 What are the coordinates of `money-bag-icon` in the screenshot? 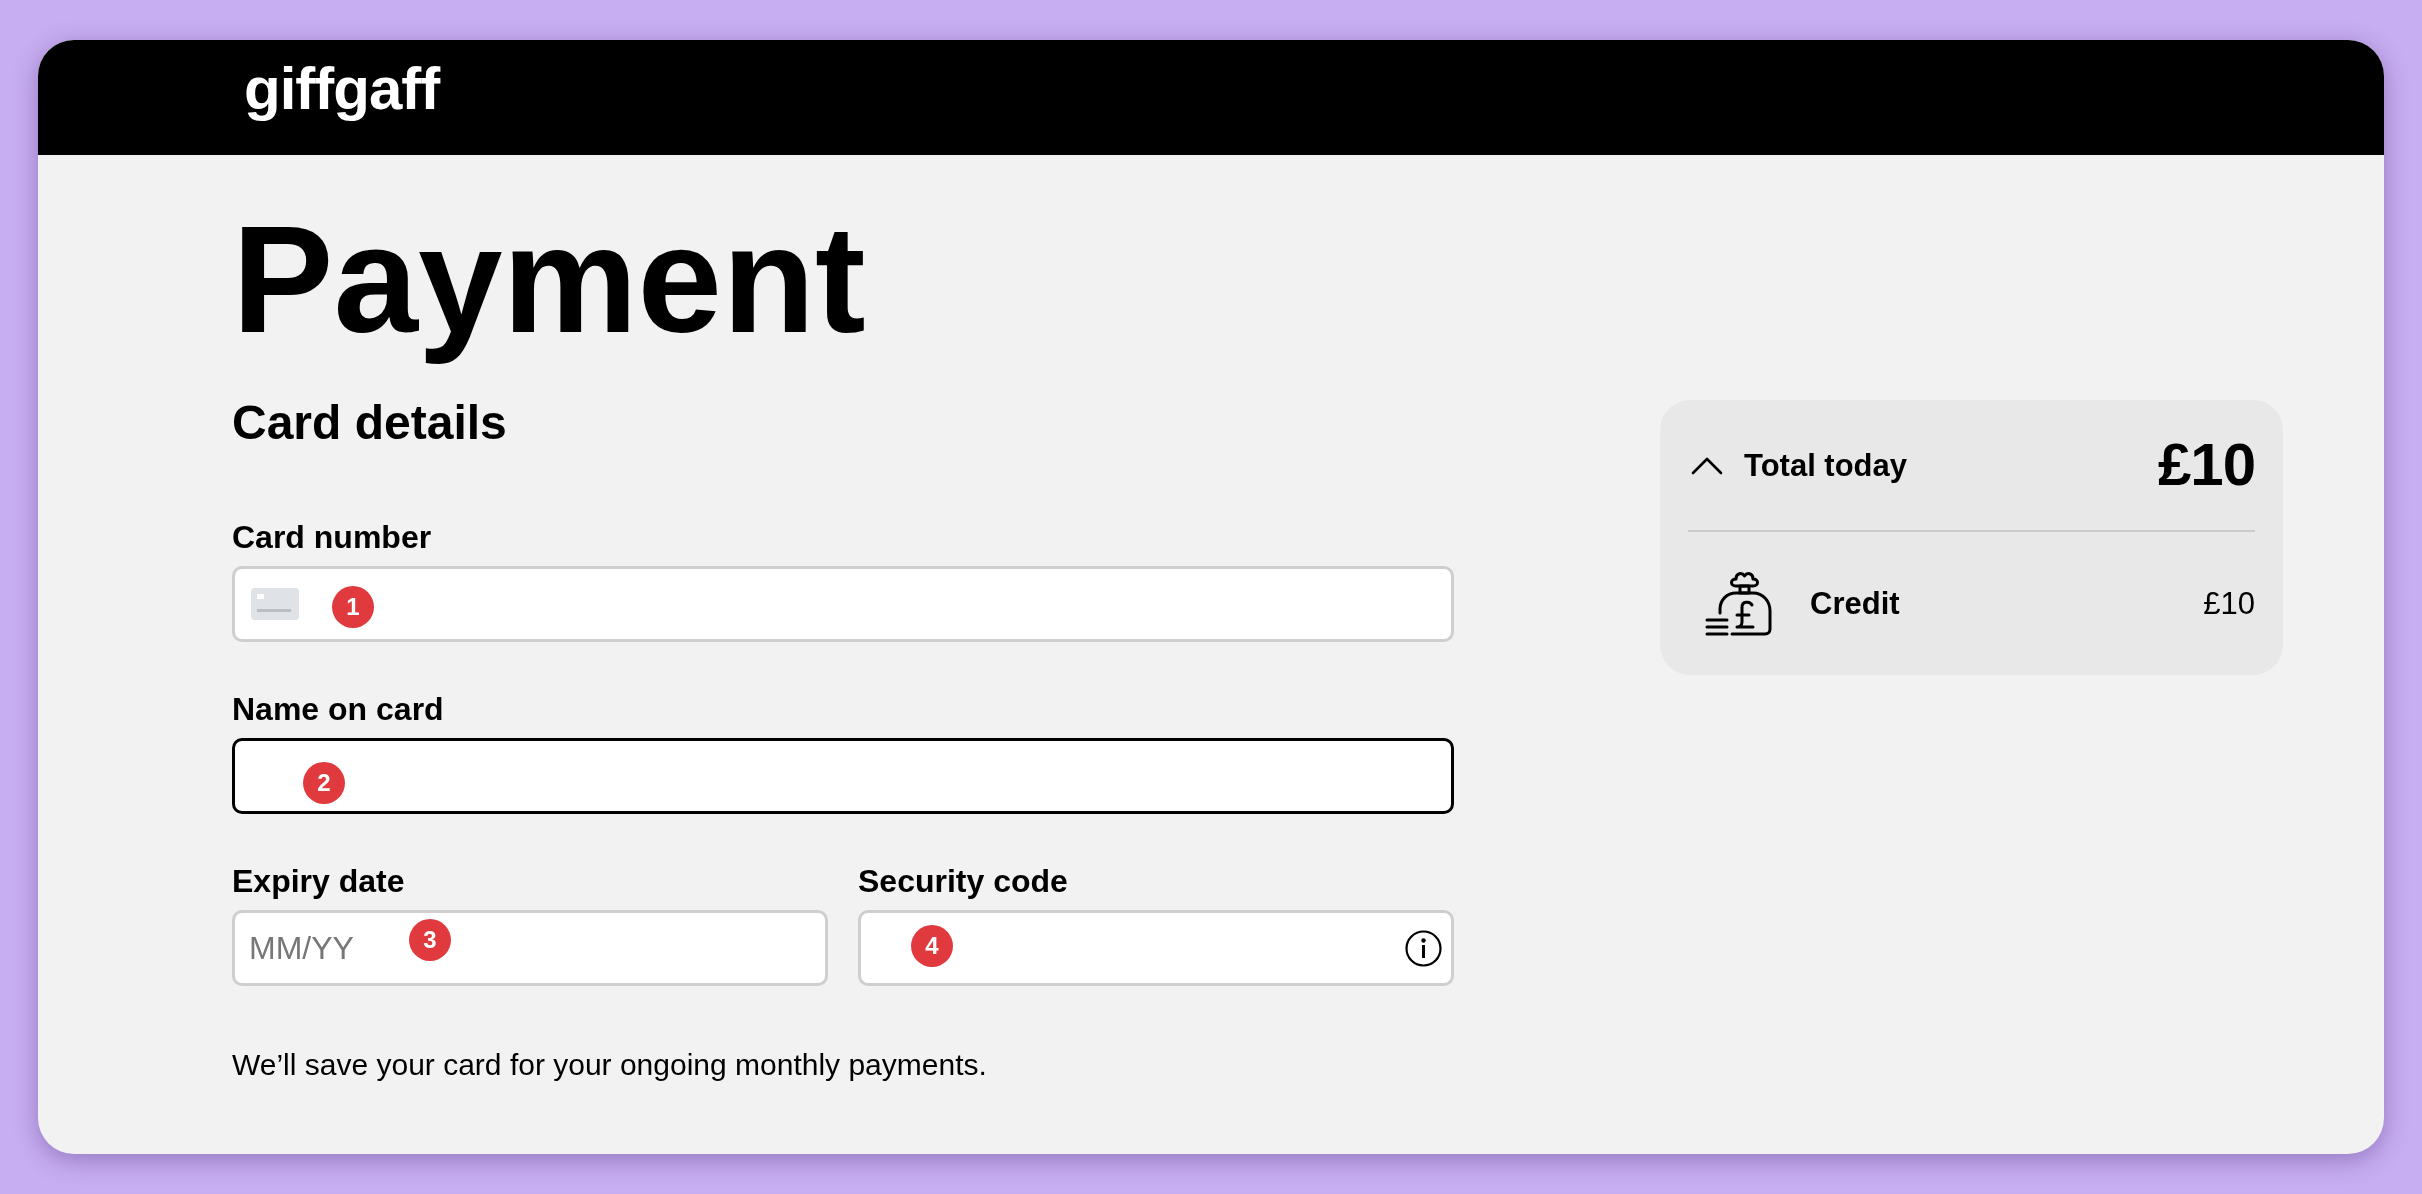 It's located at (1738, 603).